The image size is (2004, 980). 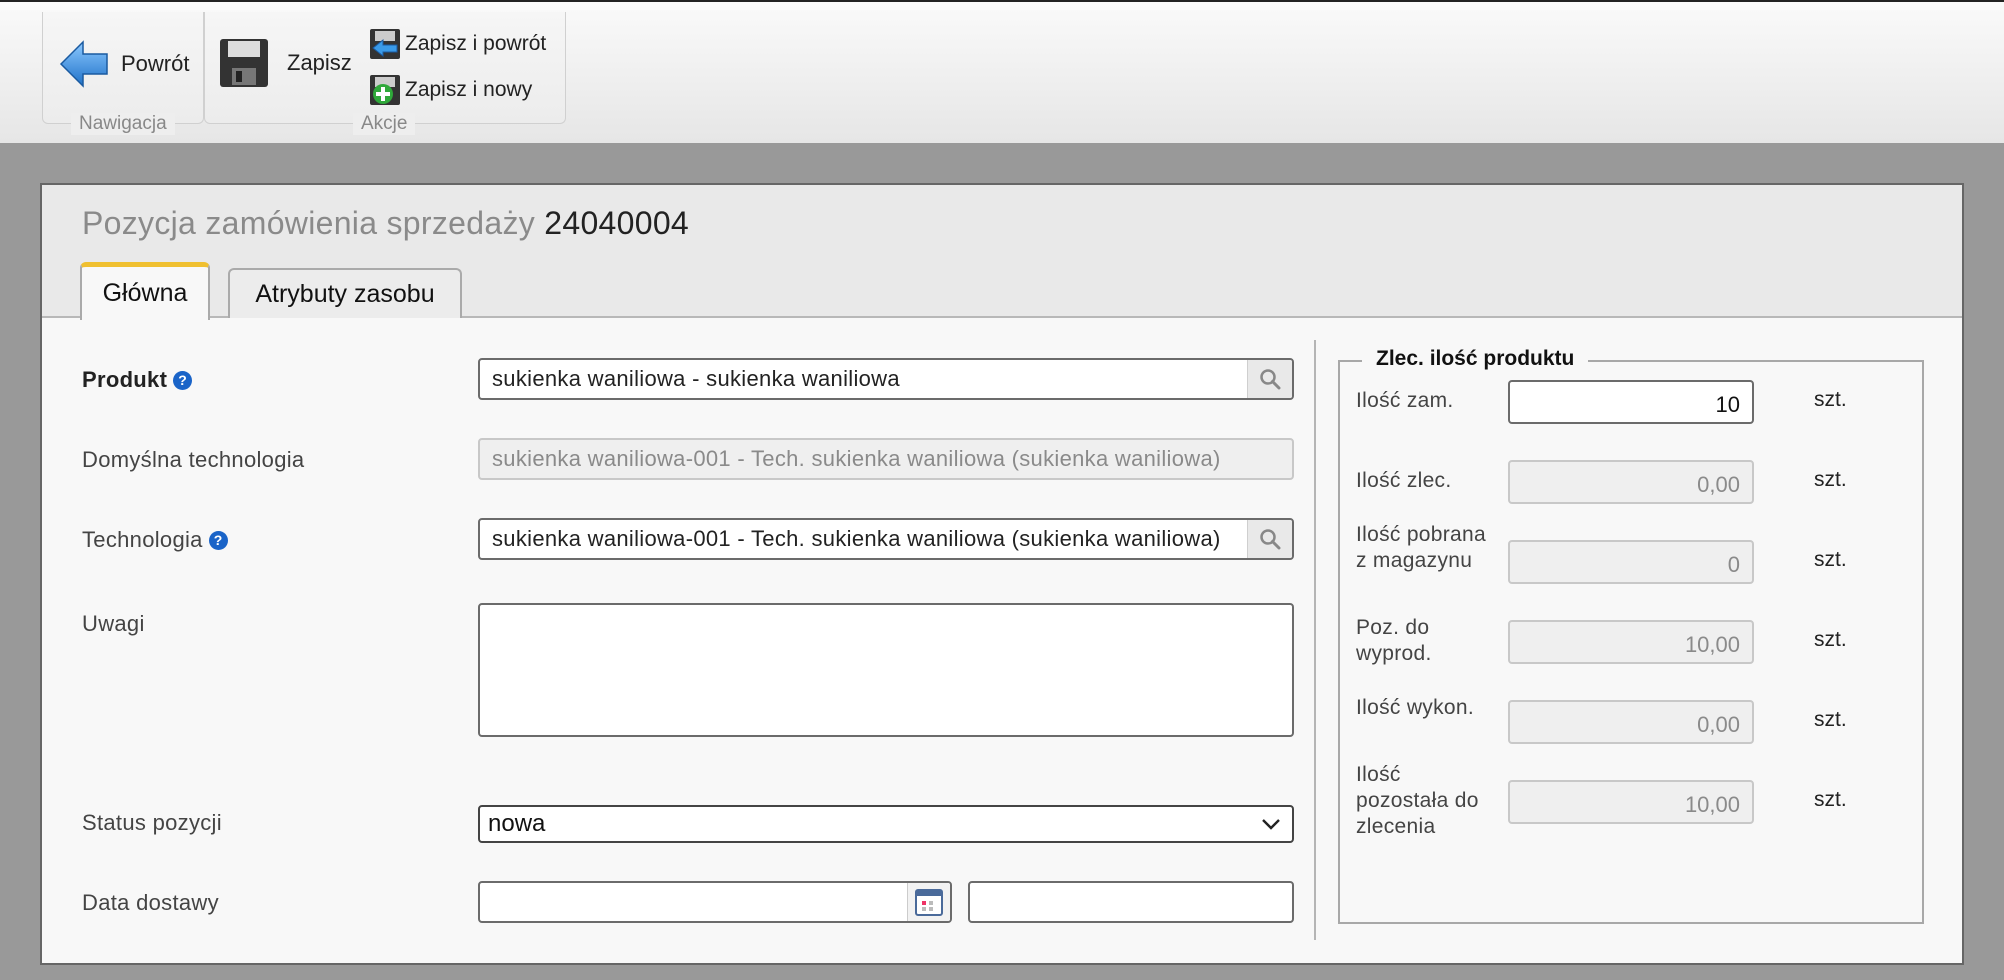 What do you see at coordinates (1405, 400) in the screenshot?
I see `ordered-quantity-label: Ilość zam.` at bounding box center [1405, 400].